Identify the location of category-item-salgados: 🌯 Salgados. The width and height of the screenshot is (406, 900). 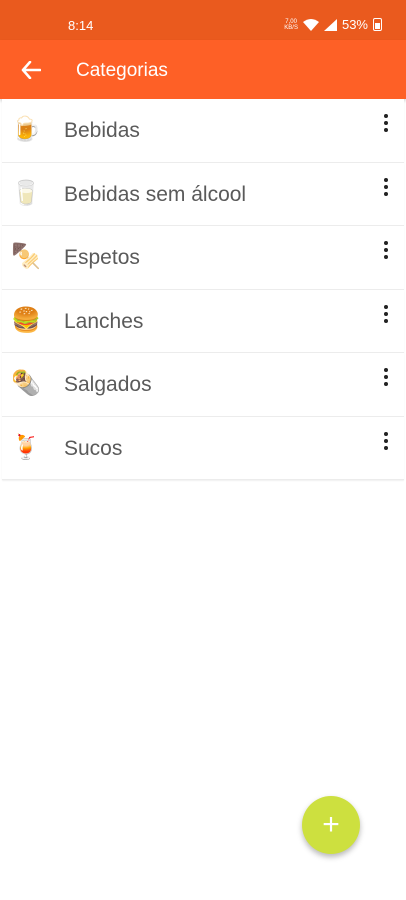
(203, 385).